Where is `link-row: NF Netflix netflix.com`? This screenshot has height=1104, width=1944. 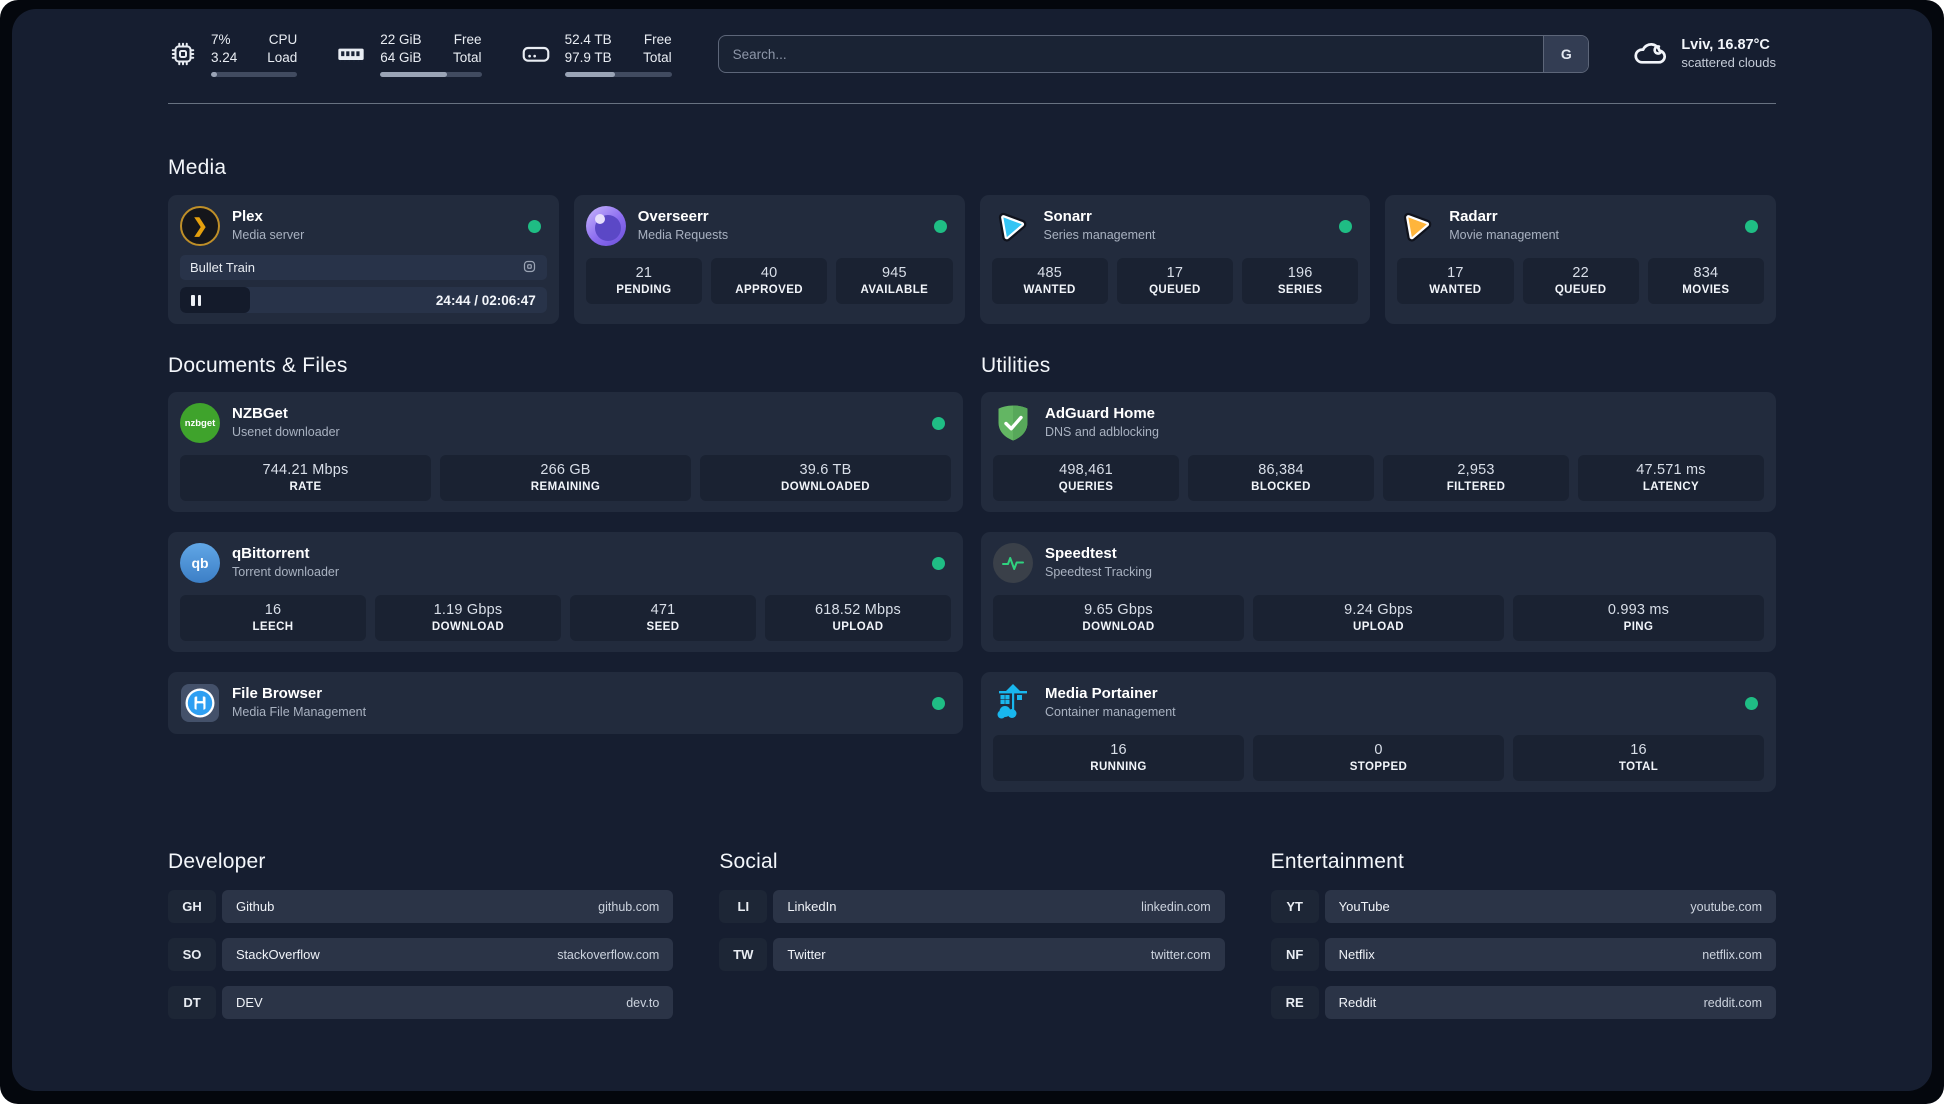
link-row: NF Netflix netflix.com is located at coordinates (1523, 954).